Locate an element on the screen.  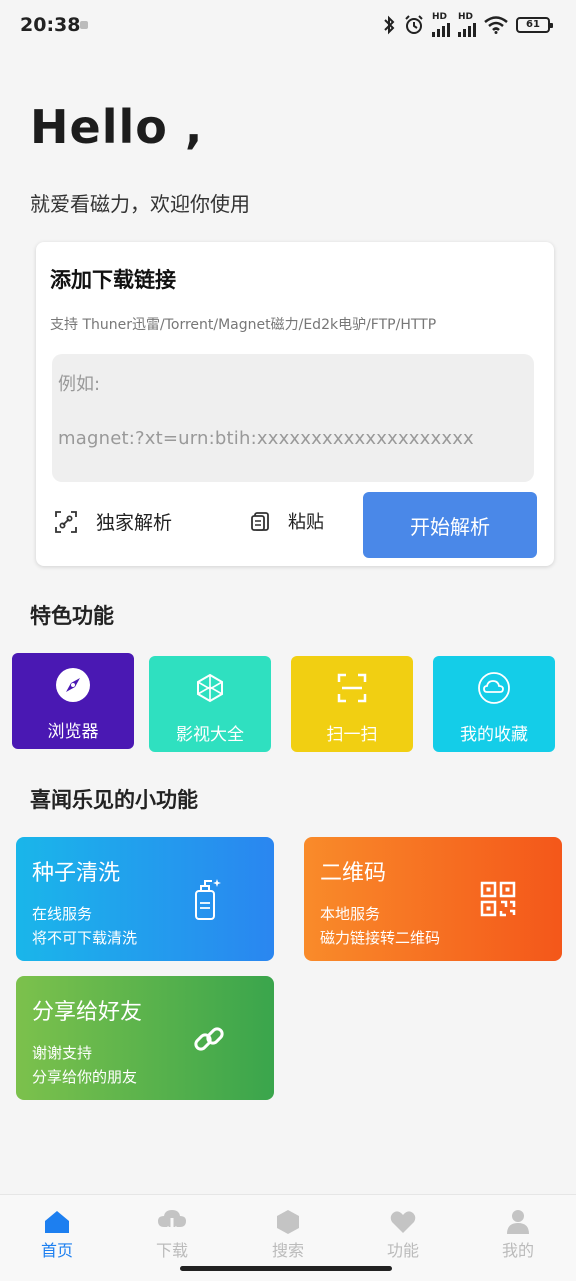
feature-label: 我的收藏 is located at coordinates (494, 735).